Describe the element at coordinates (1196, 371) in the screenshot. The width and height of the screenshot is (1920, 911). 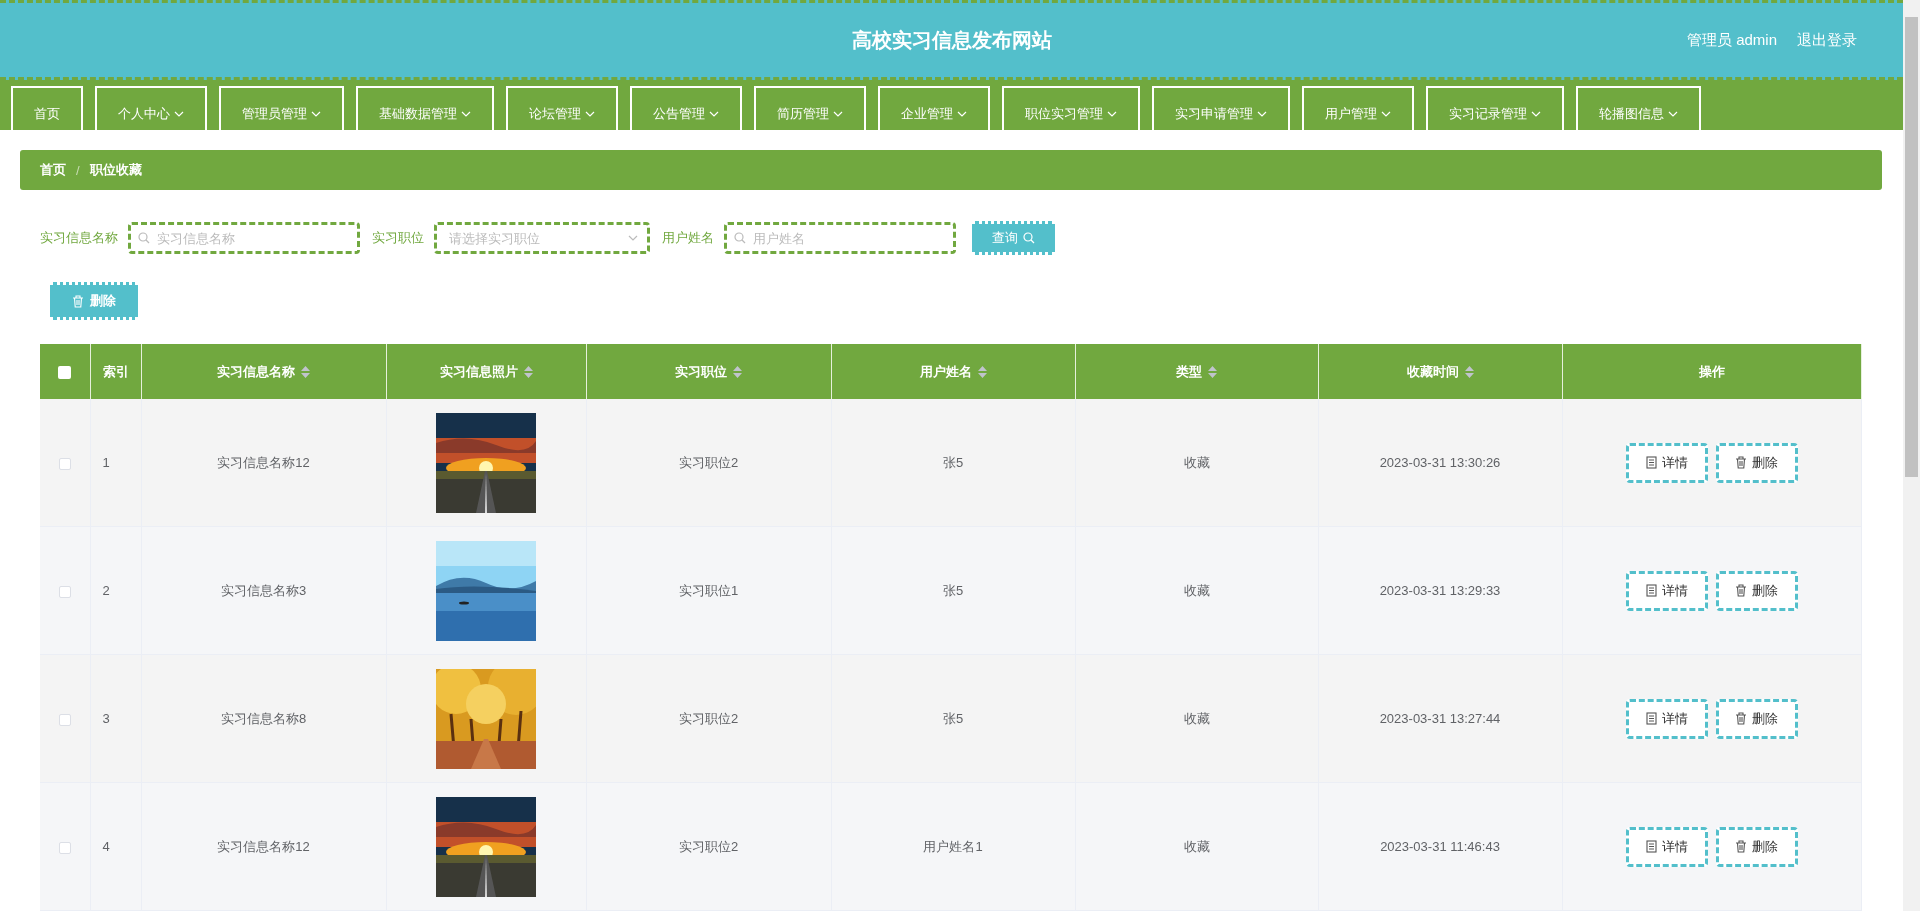
I see `column-header: 类型` at that location.